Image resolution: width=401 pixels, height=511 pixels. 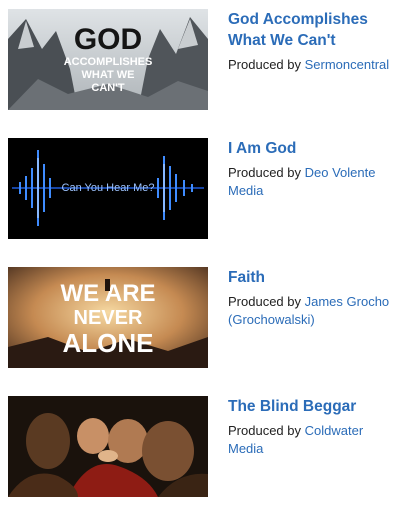 I want to click on producer-line: Produced by Deo Volente Media, so click(x=313, y=182).